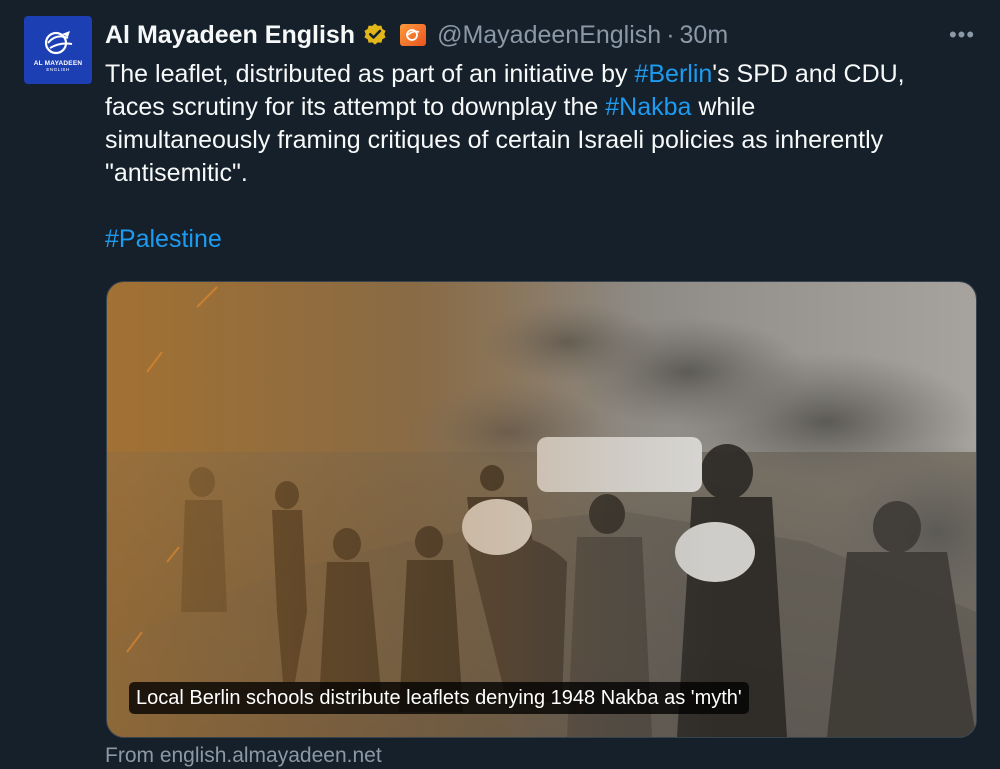  I want to click on avatar: AL MAYADEEN ENGLISH, so click(58, 50).